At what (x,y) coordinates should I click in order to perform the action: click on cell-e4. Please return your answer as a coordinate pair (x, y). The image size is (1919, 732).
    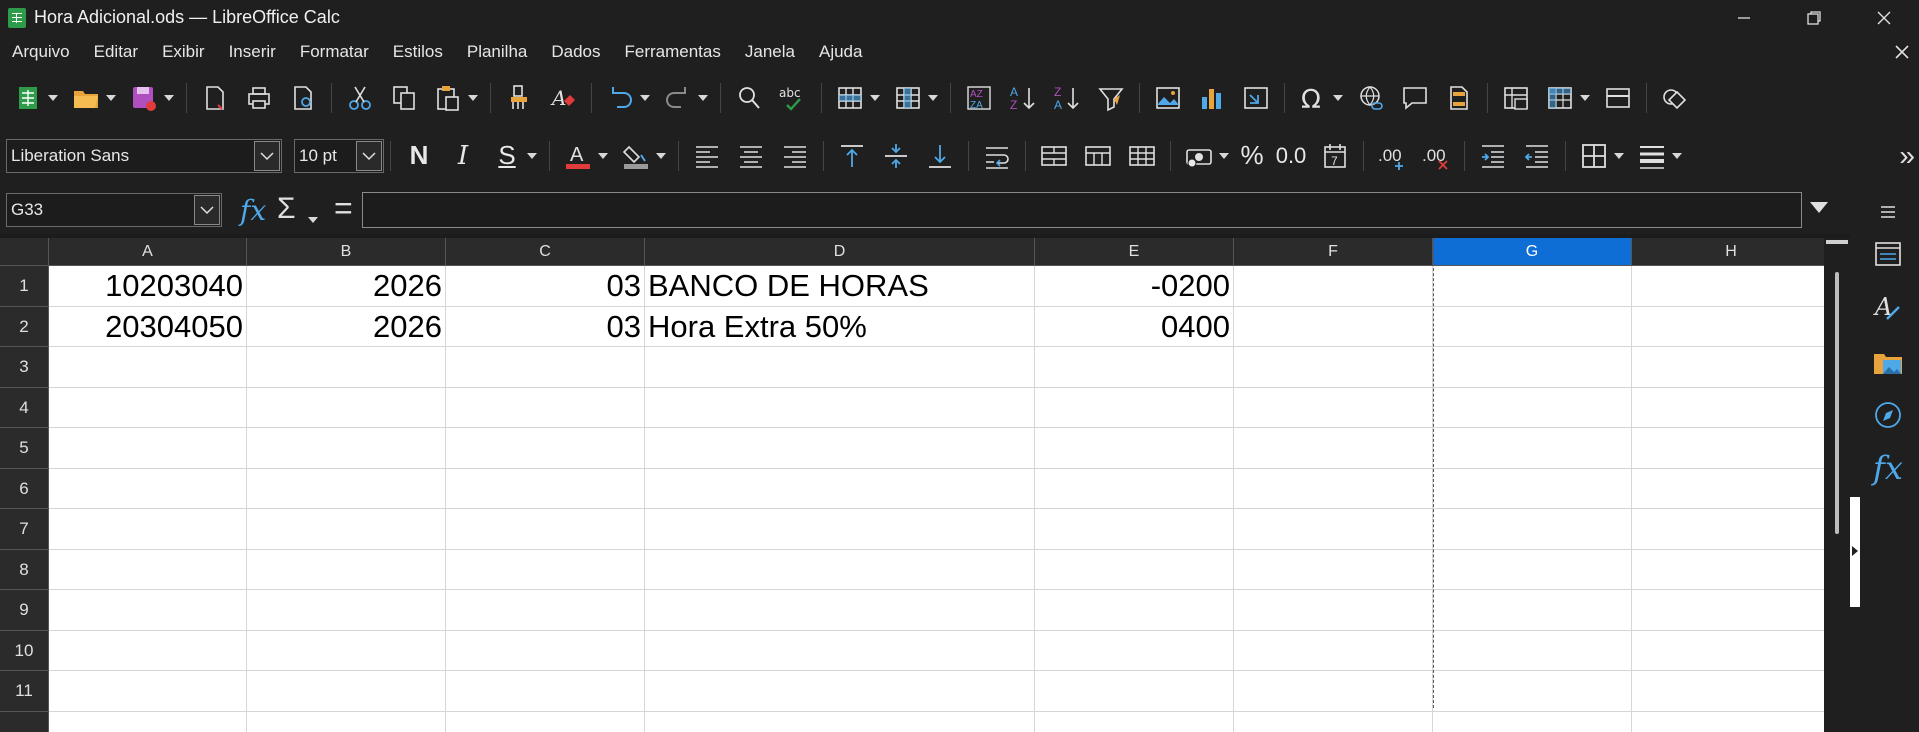
    Looking at the image, I should click on (1134, 407).